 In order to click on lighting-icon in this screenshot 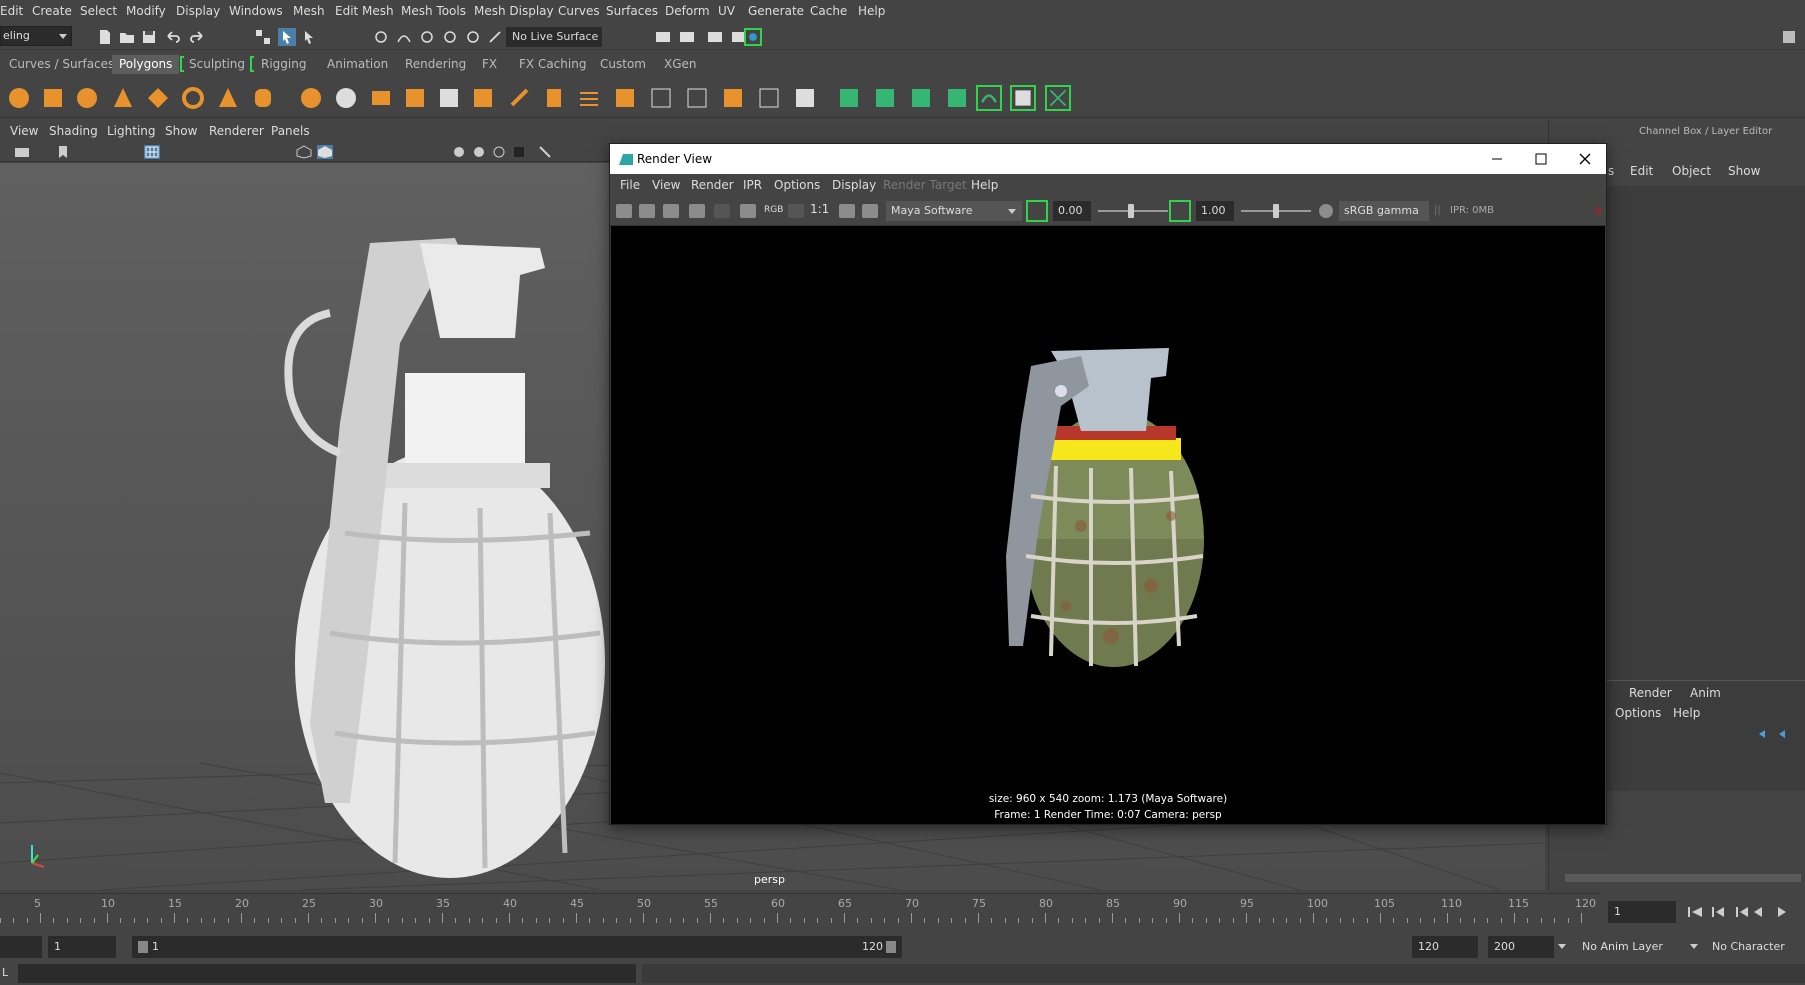, I will do `click(459, 152)`.